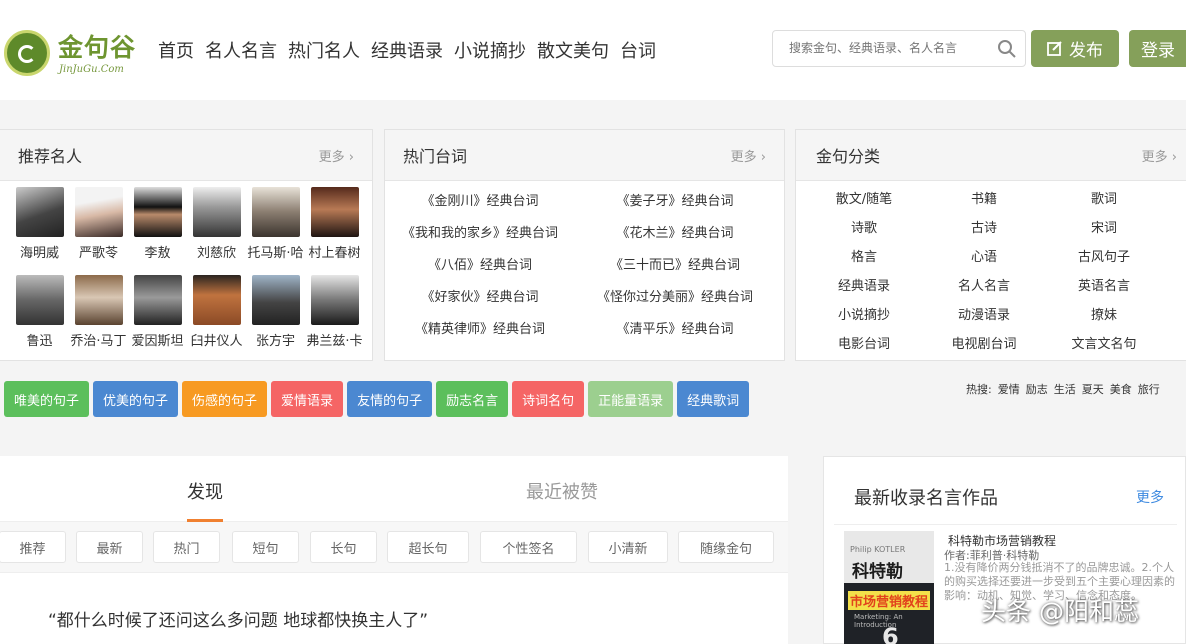 The width and height of the screenshot is (1186, 644). Describe the element at coordinates (984, 228) in the screenshot. I see `category-link: 古诗` at that location.